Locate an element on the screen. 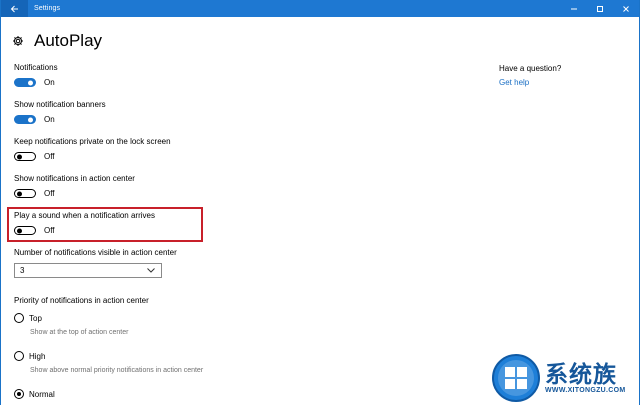 This screenshot has height=405, width=640. back-button is located at coordinates (14, 8).